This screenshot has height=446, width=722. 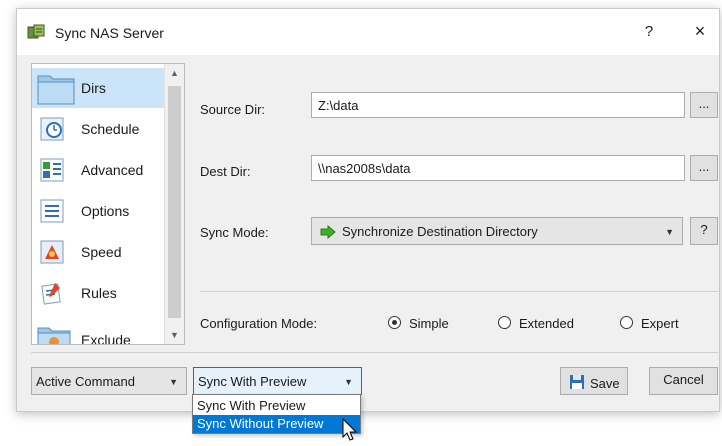 What do you see at coordinates (112, 170) in the screenshot?
I see `sidebar-item-label: Advanced` at bounding box center [112, 170].